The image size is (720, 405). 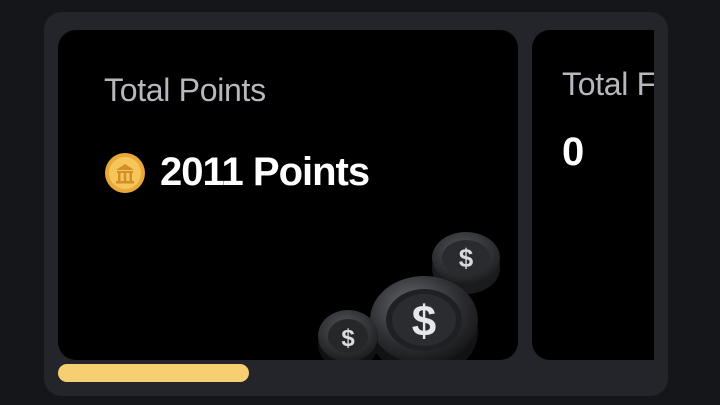 I want to click on dollar-coins-icon: $ $ $, so click(x=409, y=296).